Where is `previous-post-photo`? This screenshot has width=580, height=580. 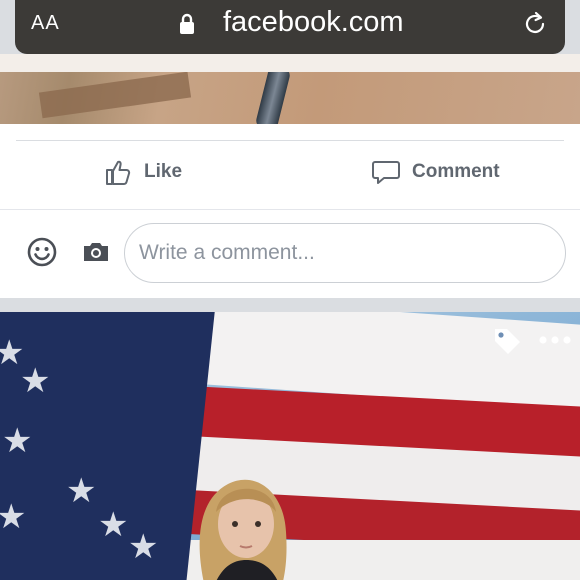
previous-post-photo is located at coordinates (290, 98).